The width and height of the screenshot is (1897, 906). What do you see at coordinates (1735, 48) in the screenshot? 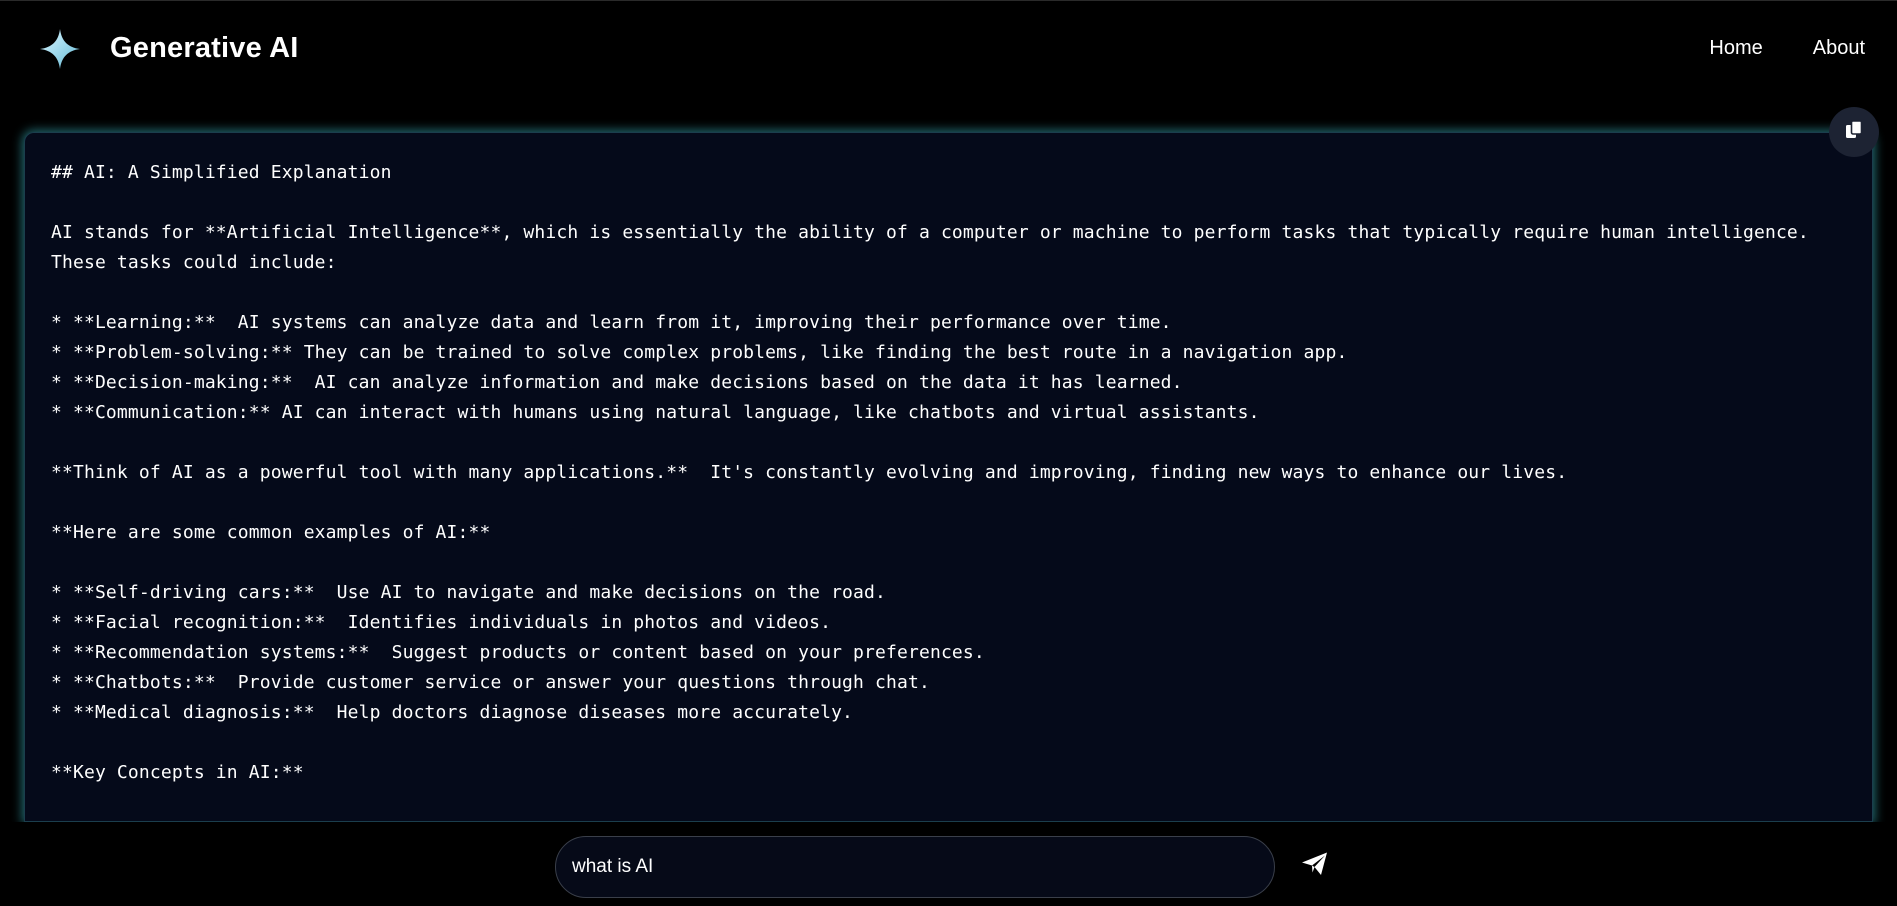
I see `nav-home-link: Home` at bounding box center [1735, 48].